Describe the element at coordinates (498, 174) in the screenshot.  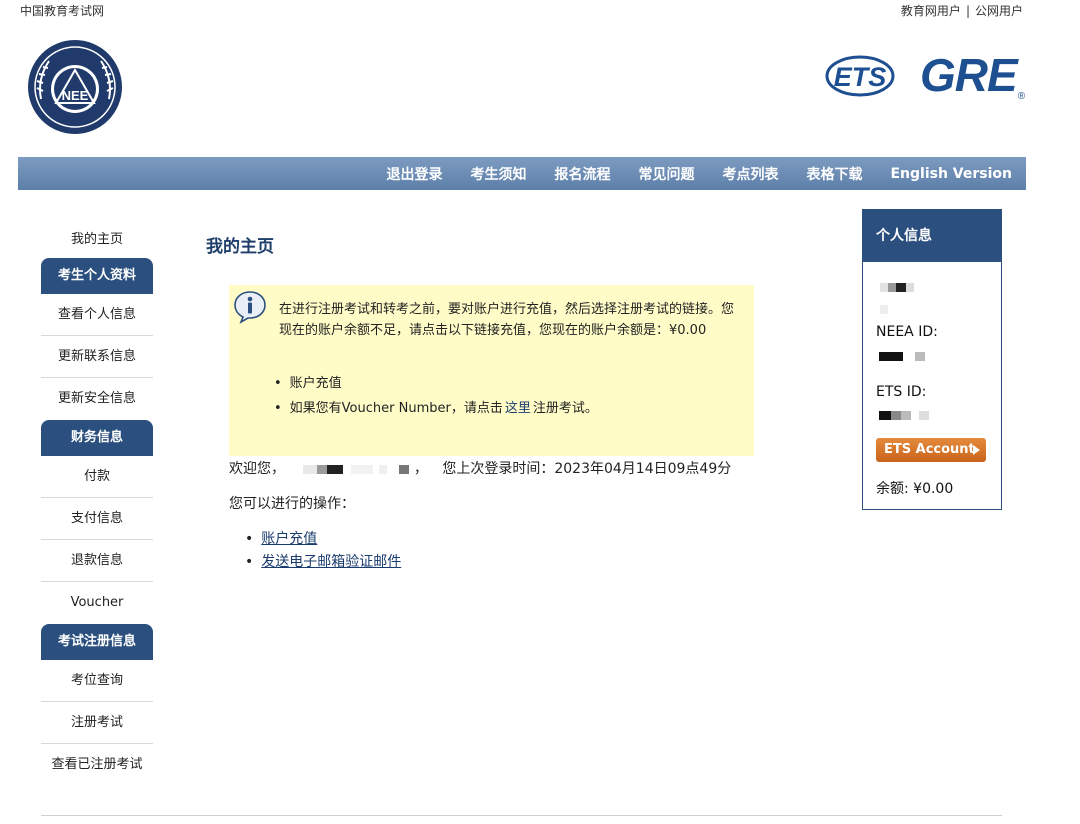
I see `nav-candidate-notice: 考生须知` at that location.